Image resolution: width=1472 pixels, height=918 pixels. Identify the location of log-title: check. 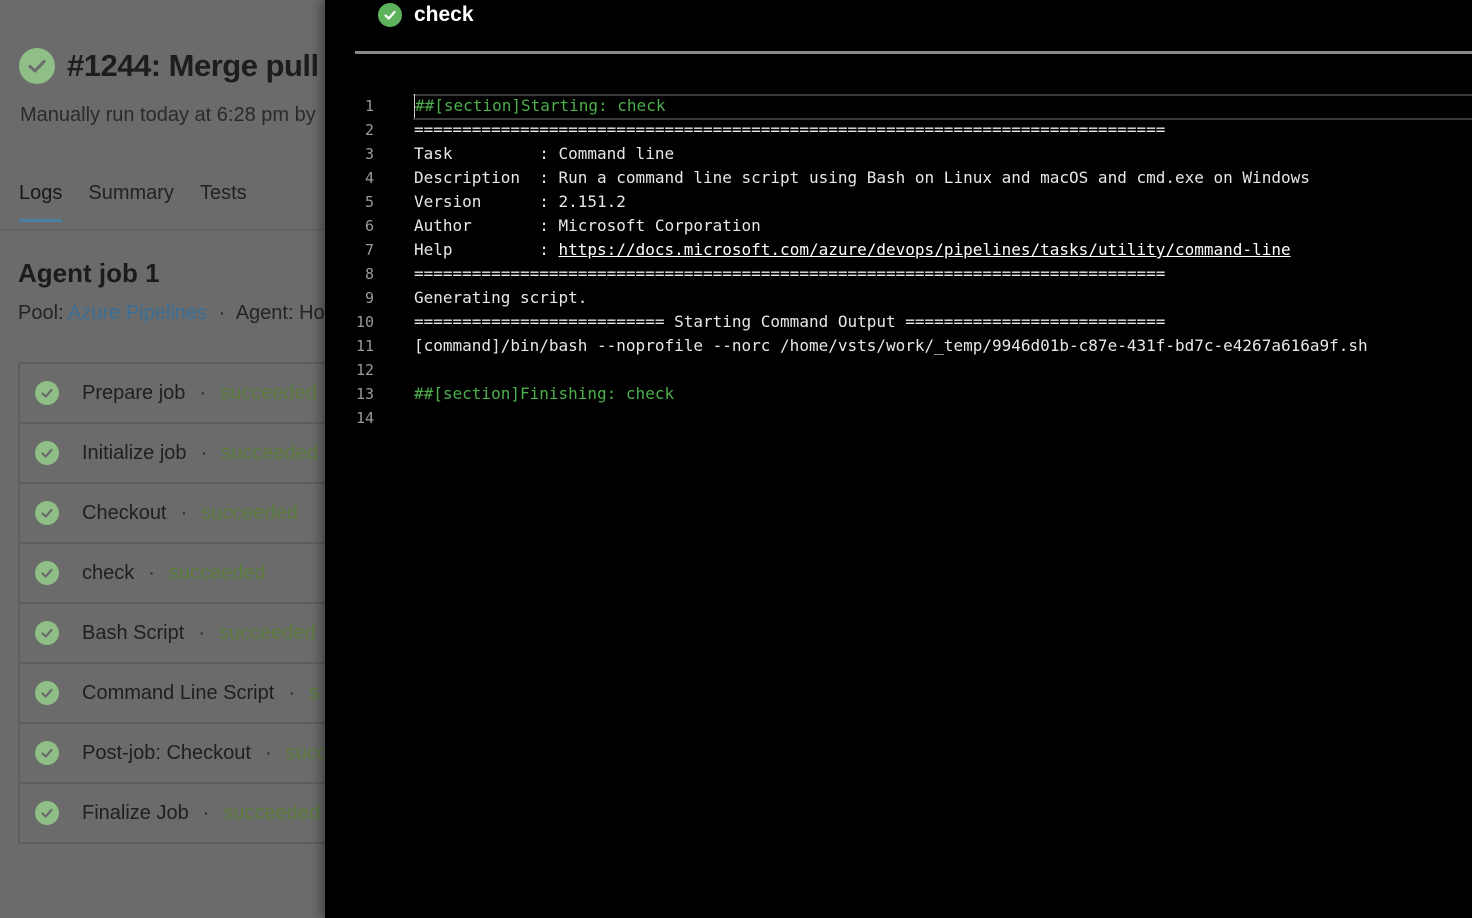
(444, 14).